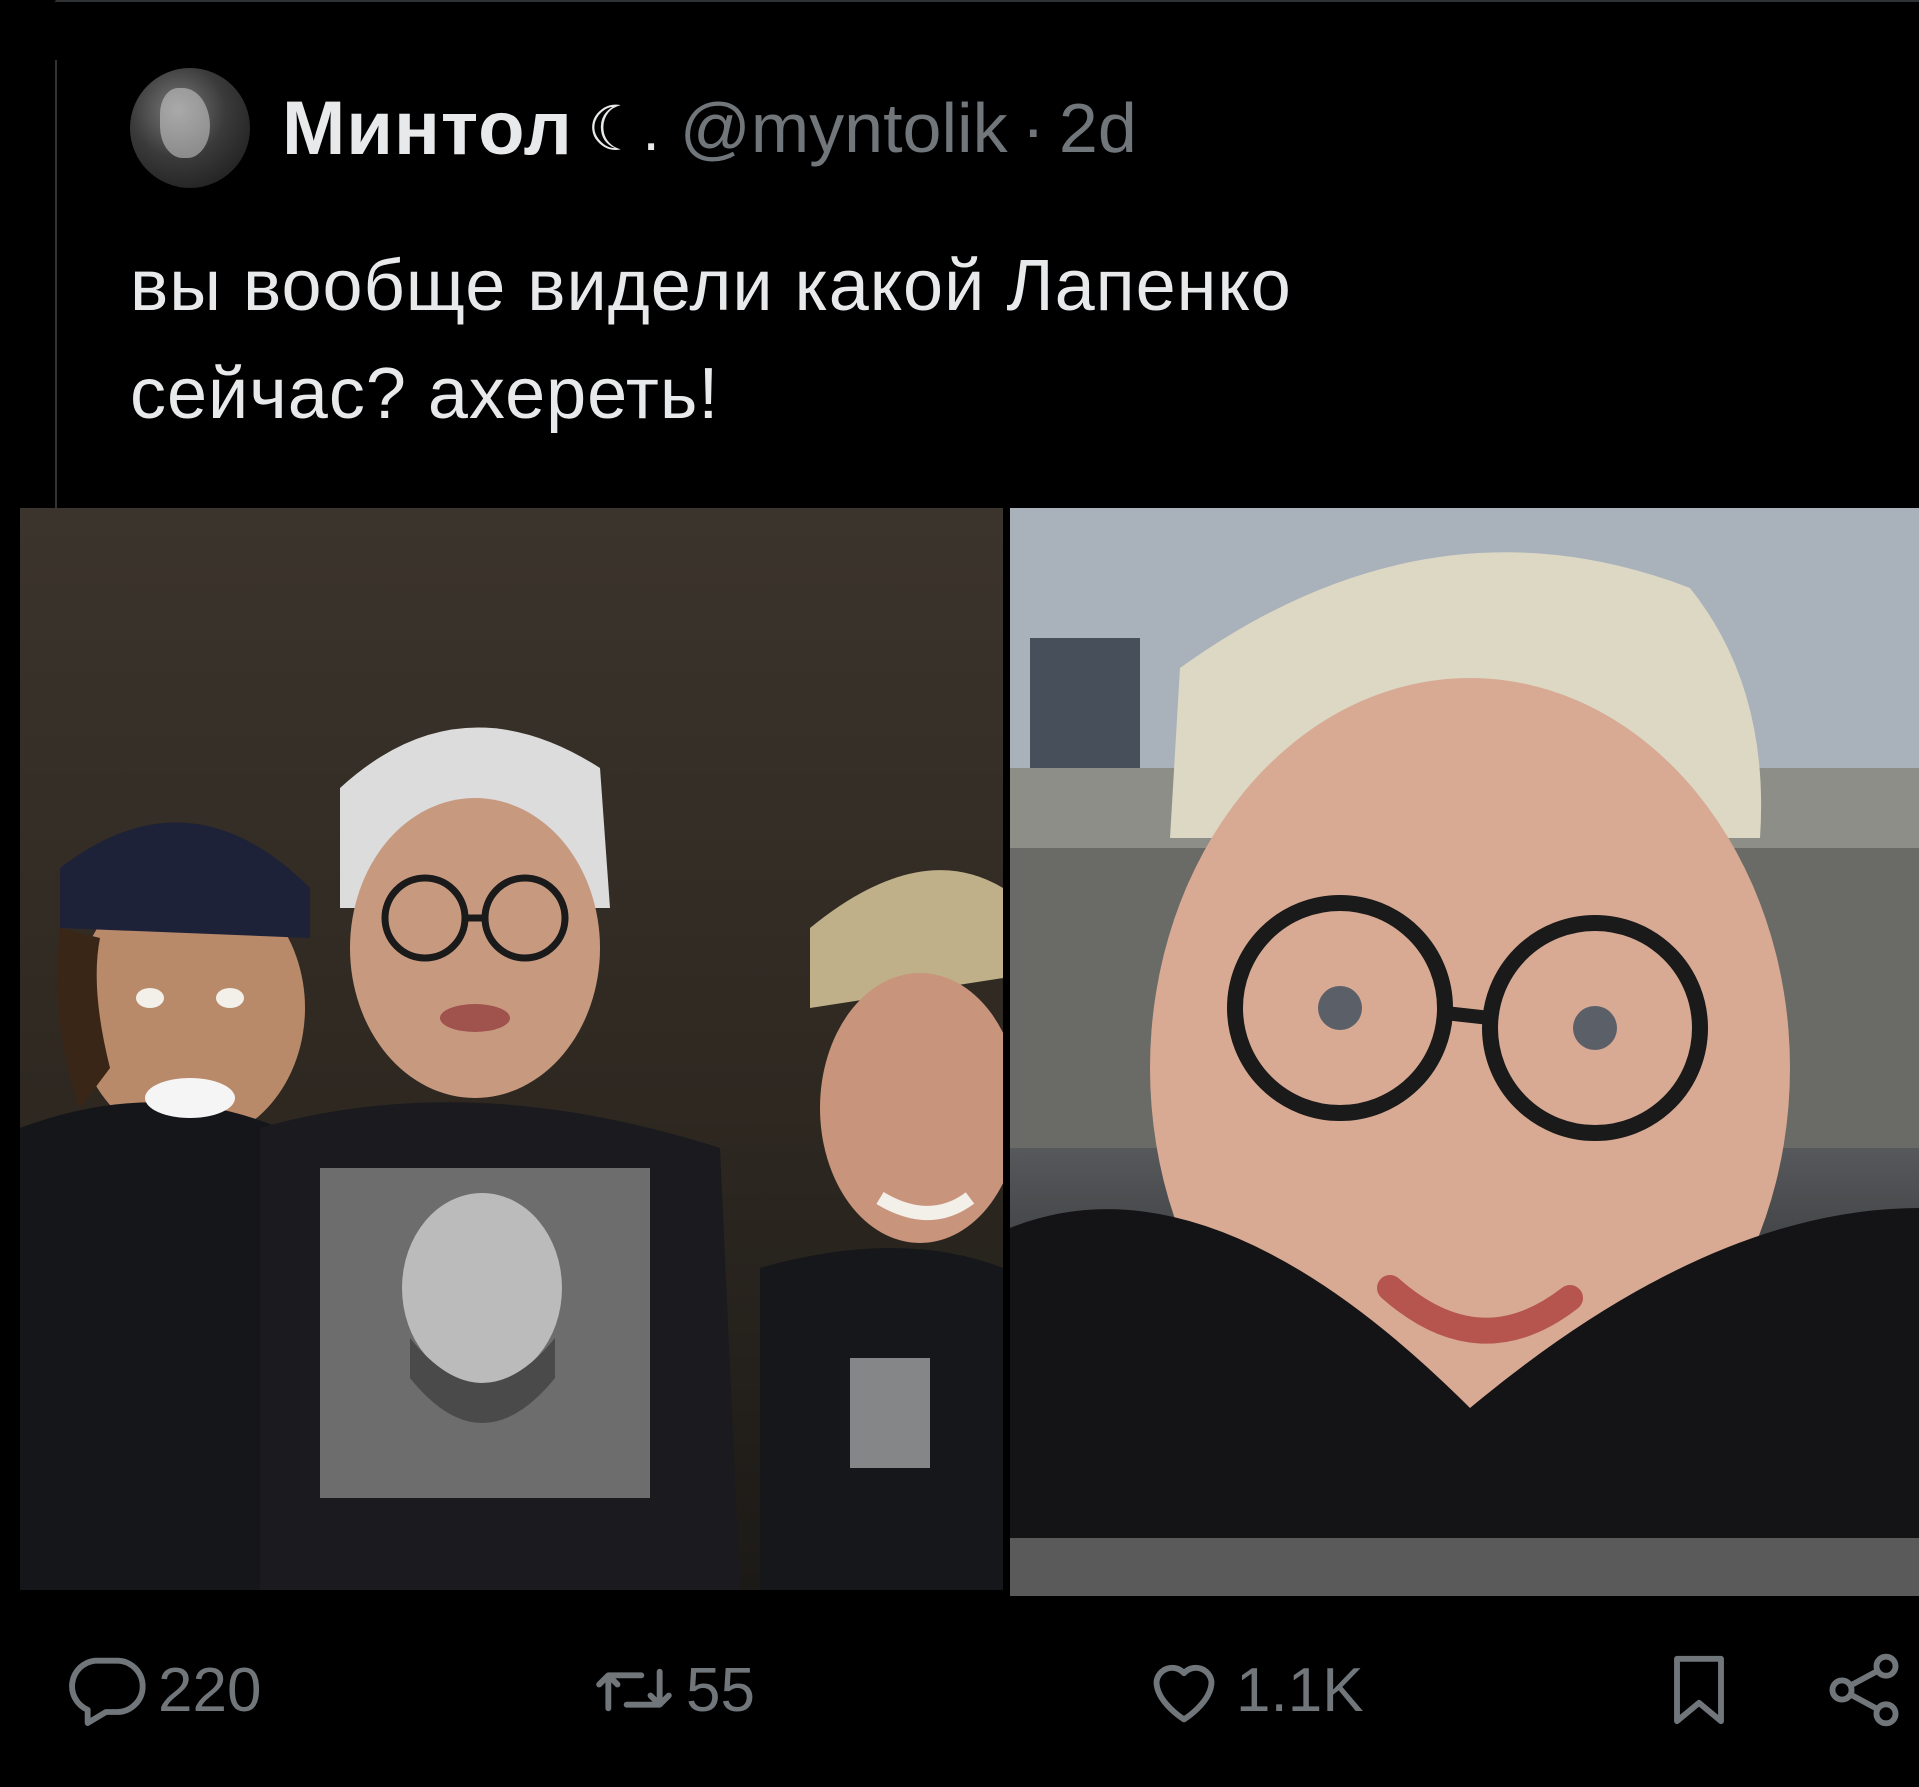  Describe the element at coordinates (1300, 1690) in the screenshot. I see `like-count: 1.1K` at that location.